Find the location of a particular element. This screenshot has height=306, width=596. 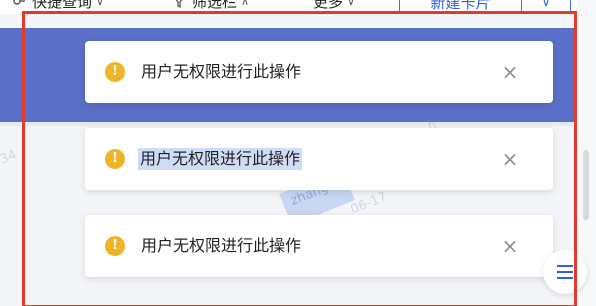

toast-text-selected: 用户无权限进行此操作 is located at coordinates (220, 159).